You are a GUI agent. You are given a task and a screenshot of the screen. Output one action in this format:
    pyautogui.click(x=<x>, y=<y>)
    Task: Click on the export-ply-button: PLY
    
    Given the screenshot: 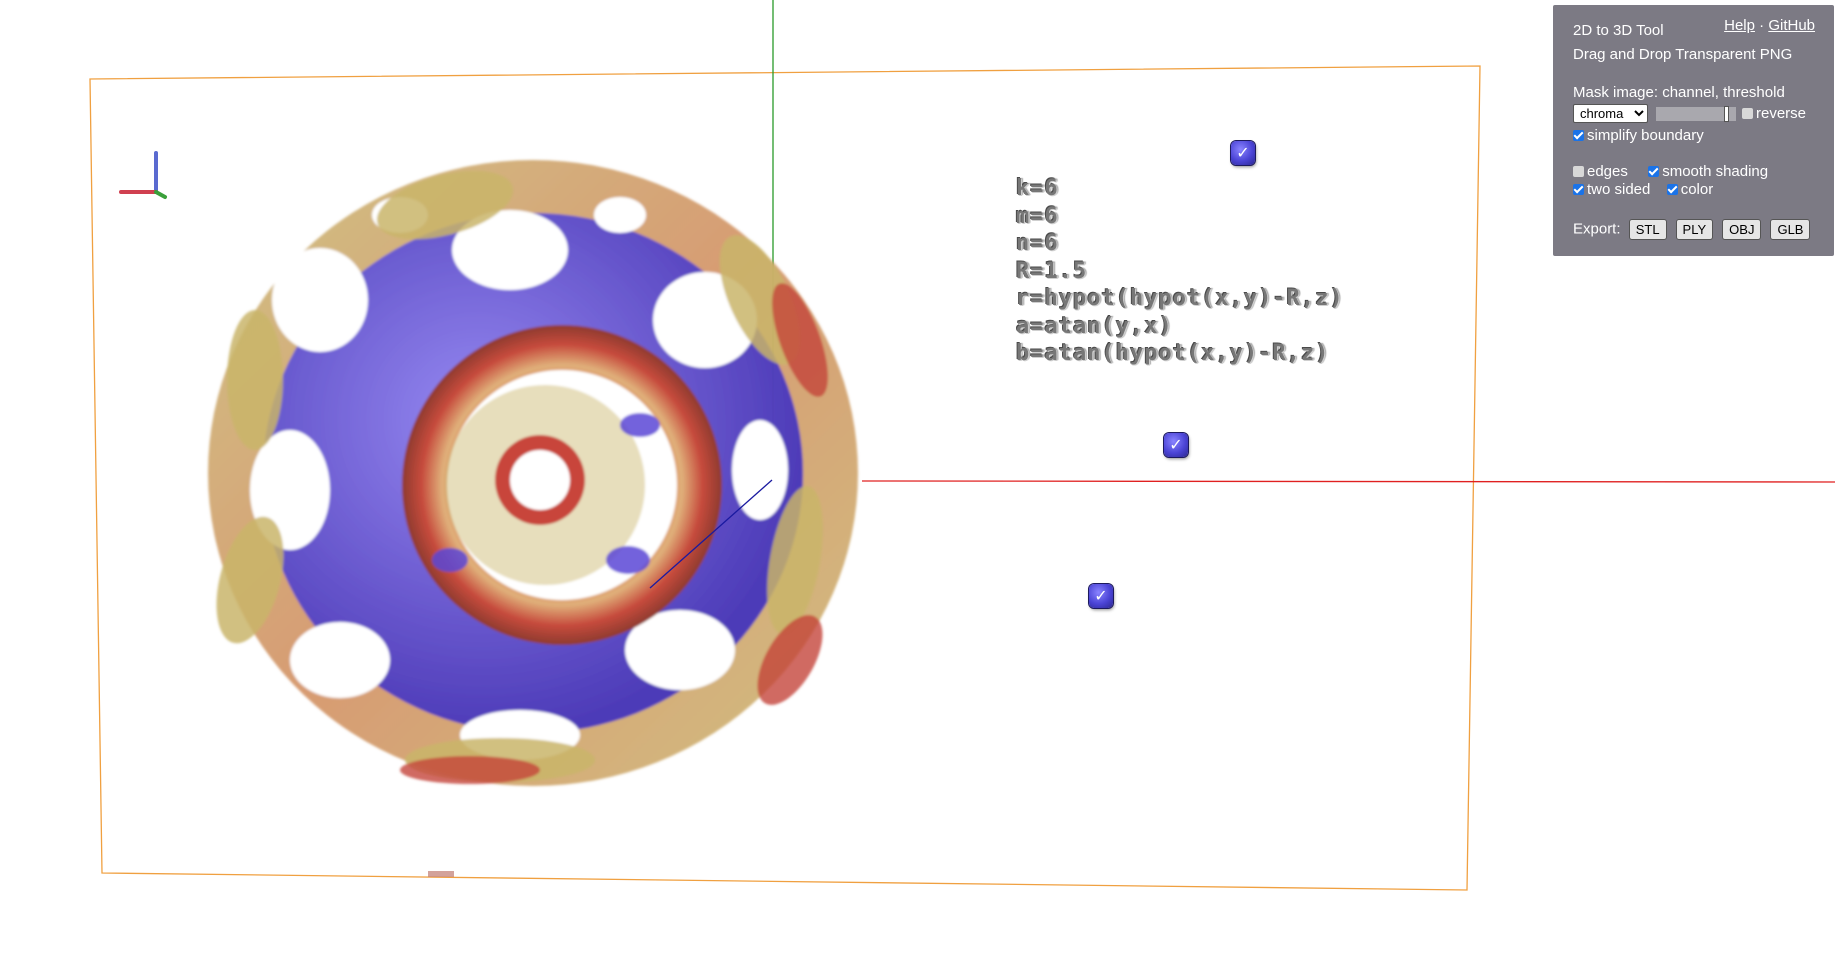 What is the action you would take?
    pyautogui.click(x=1694, y=229)
    